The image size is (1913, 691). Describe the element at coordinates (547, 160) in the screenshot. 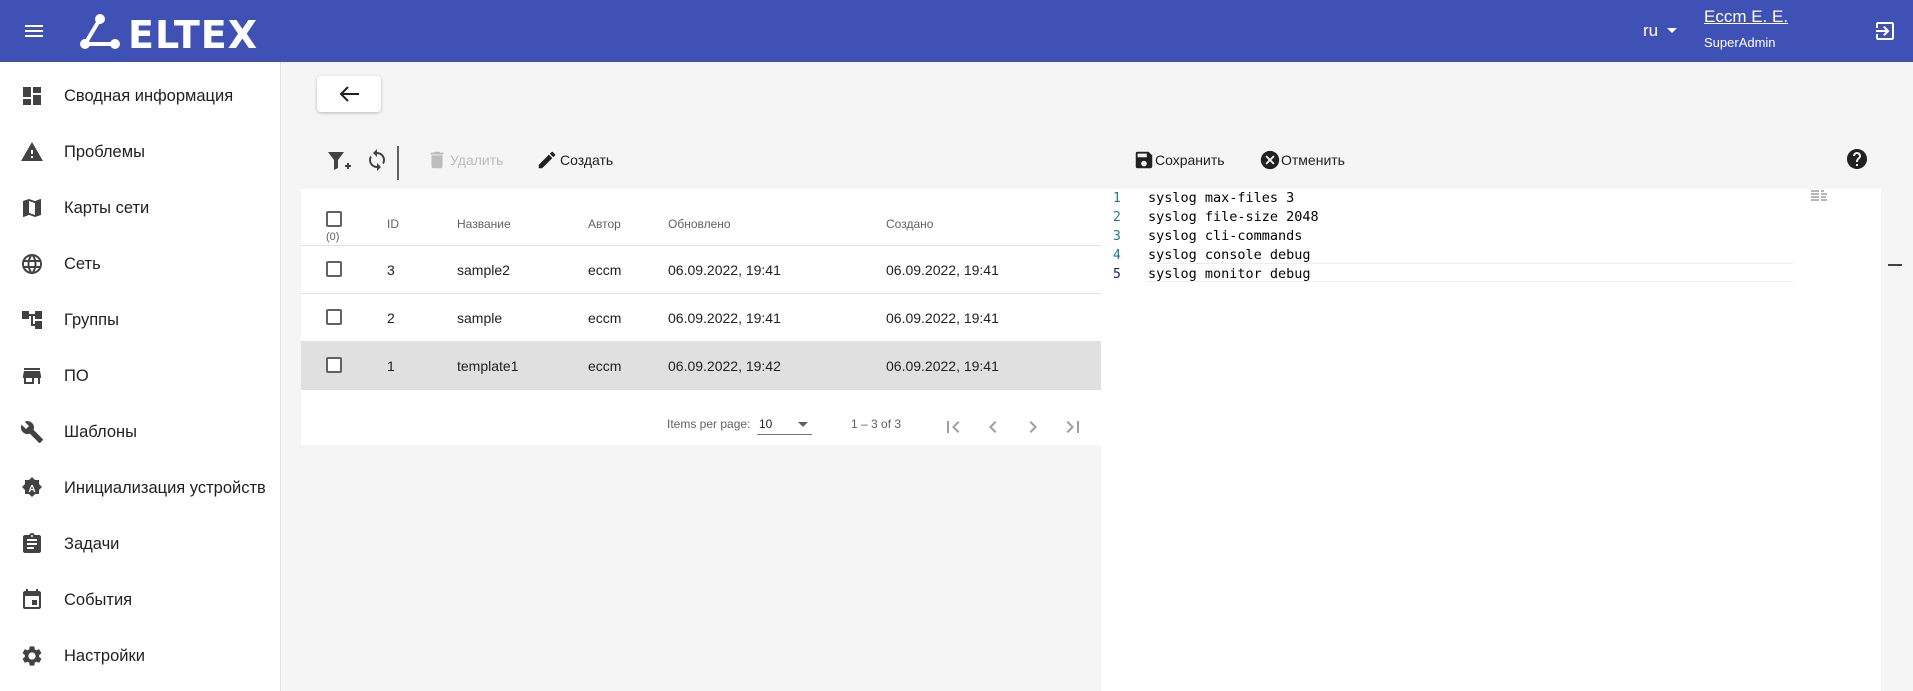

I see `pencil-icon` at that location.